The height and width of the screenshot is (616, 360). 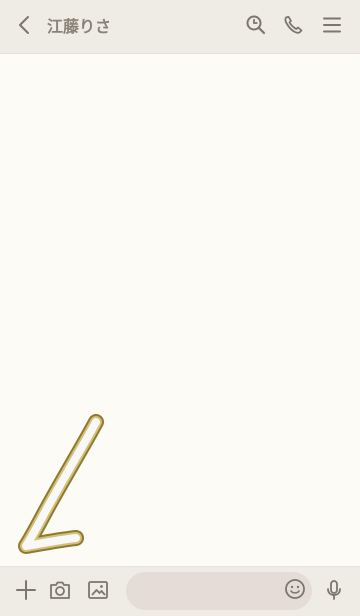 I want to click on back-icon, so click(x=25, y=27).